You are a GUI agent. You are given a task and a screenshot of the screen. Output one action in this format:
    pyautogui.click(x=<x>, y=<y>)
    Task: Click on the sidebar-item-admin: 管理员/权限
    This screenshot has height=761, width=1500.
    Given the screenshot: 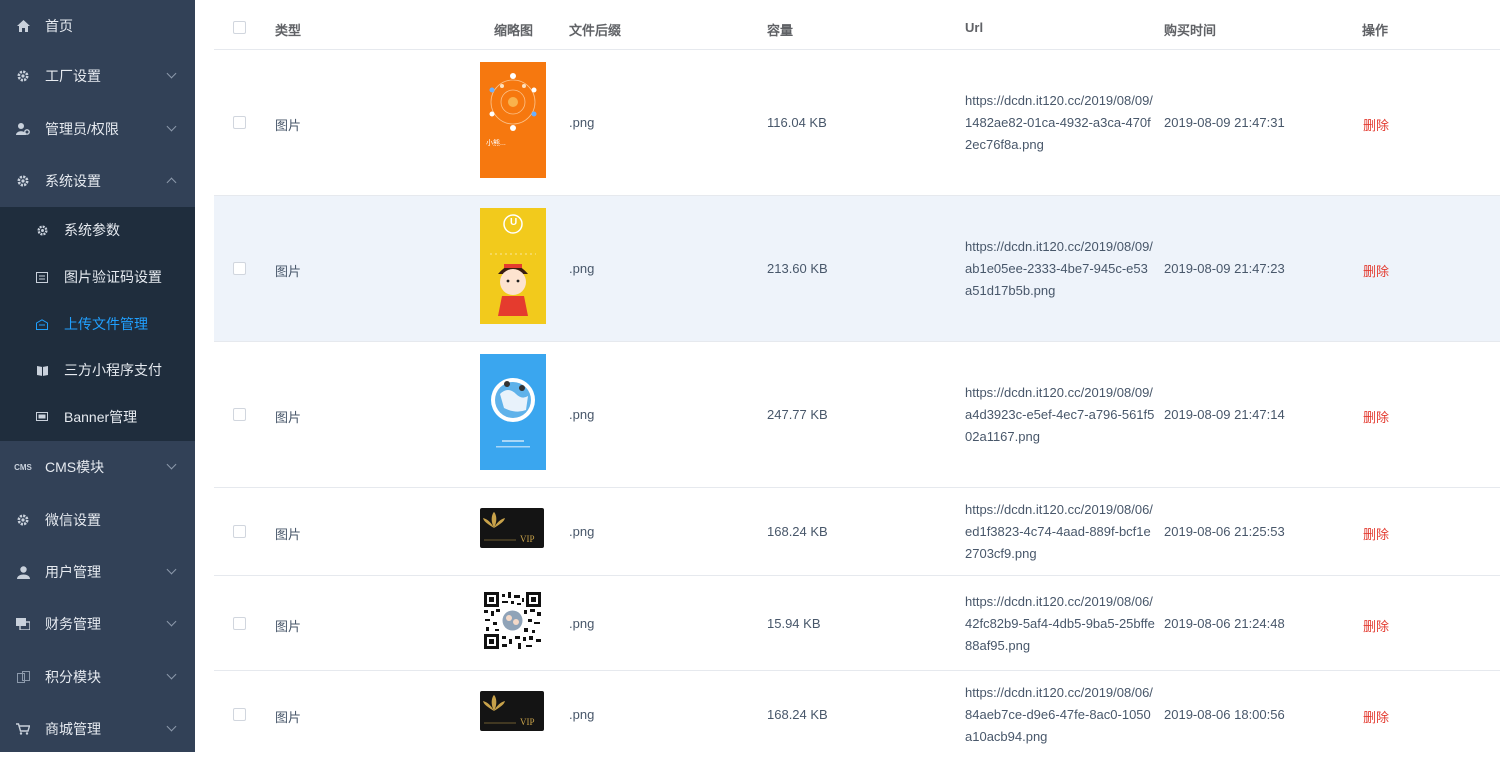 What is the action you would take?
    pyautogui.click(x=97, y=129)
    